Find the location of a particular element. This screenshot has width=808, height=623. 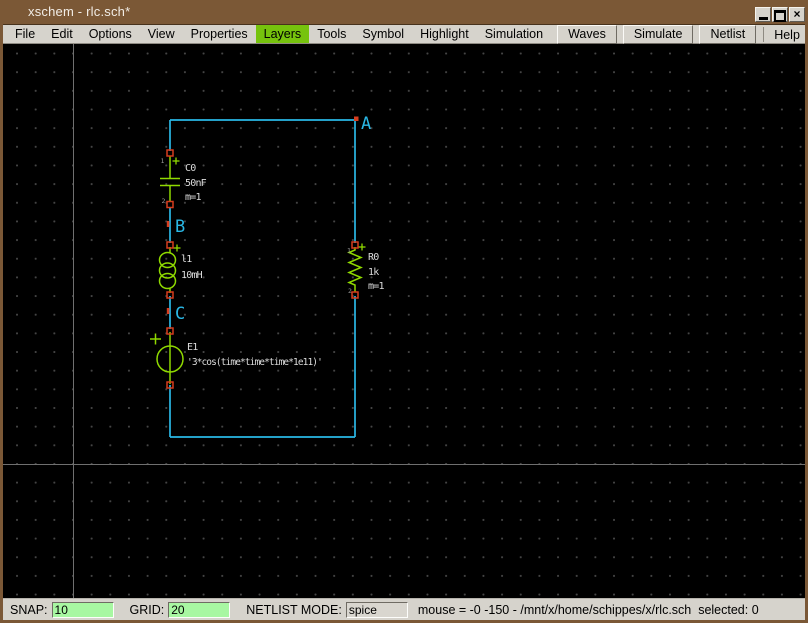

menu-item-view: View is located at coordinates (161, 34).